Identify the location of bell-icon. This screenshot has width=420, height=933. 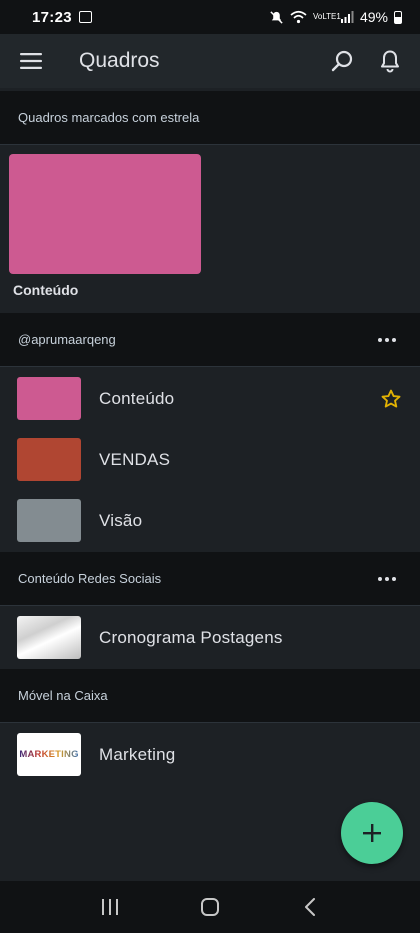
(390, 61).